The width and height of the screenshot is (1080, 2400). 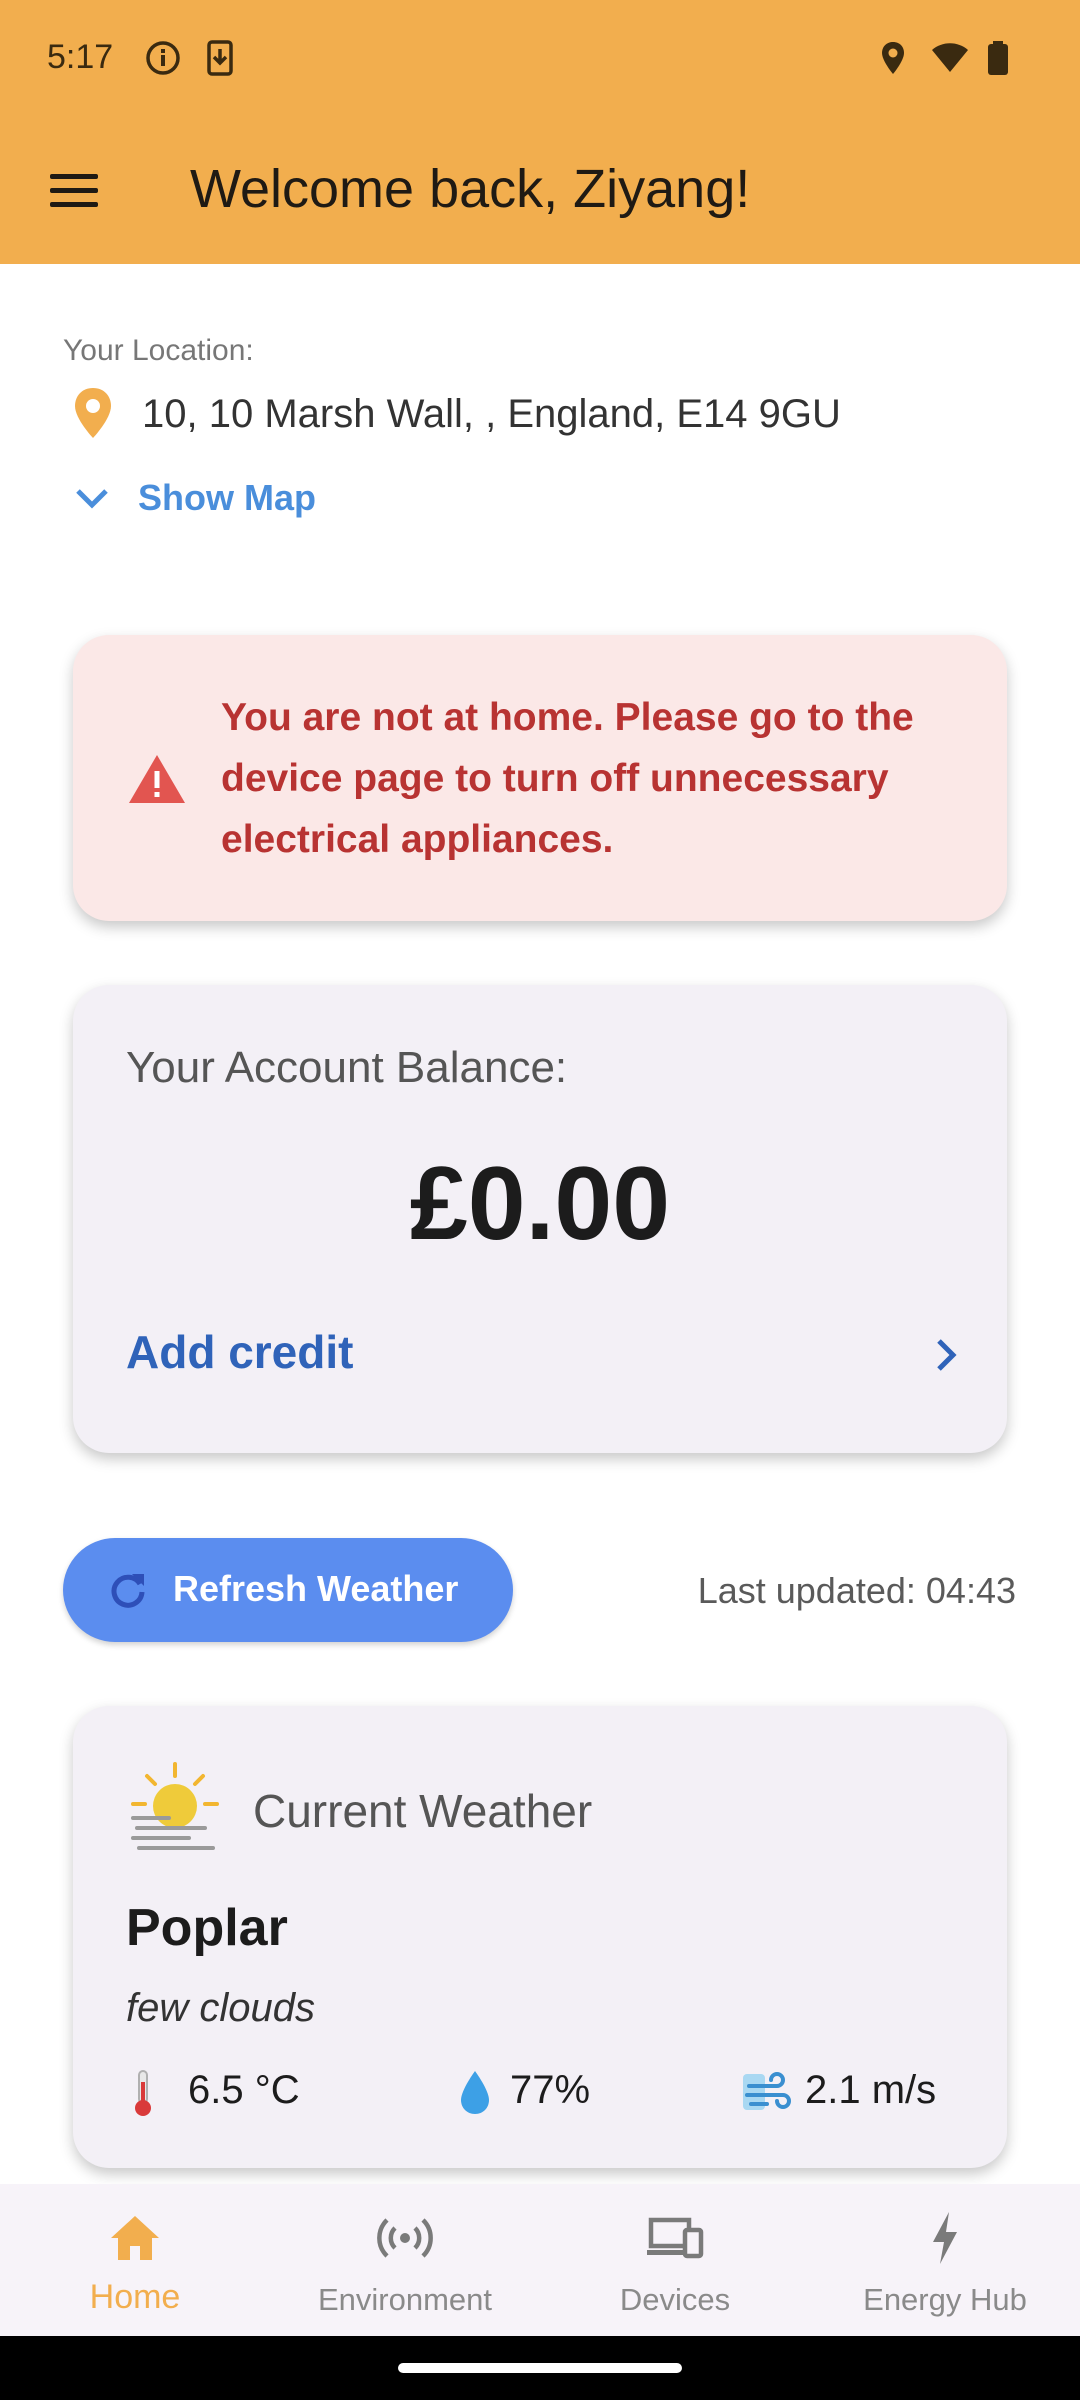 I want to click on add-credit-label: Add credit, so click(x=240, y=1352).